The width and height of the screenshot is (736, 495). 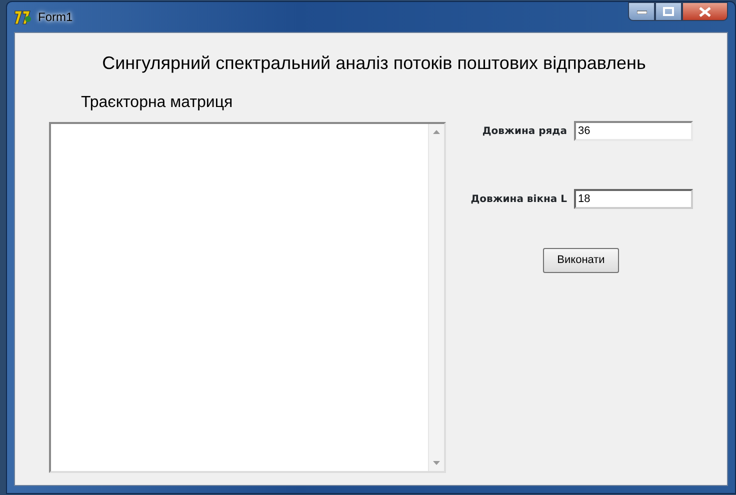 I want to click on minimize-icon, so click(x=641, y=12).